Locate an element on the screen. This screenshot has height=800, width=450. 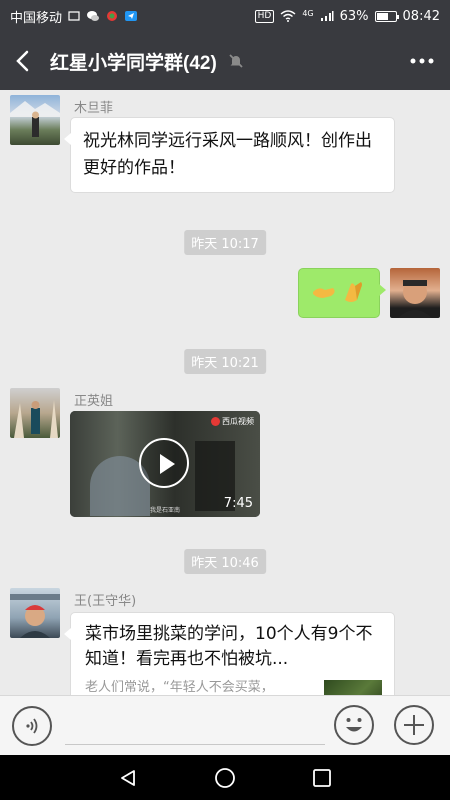
chat-title: 红星小学同学群(42) is located at coordinates (133, 63).